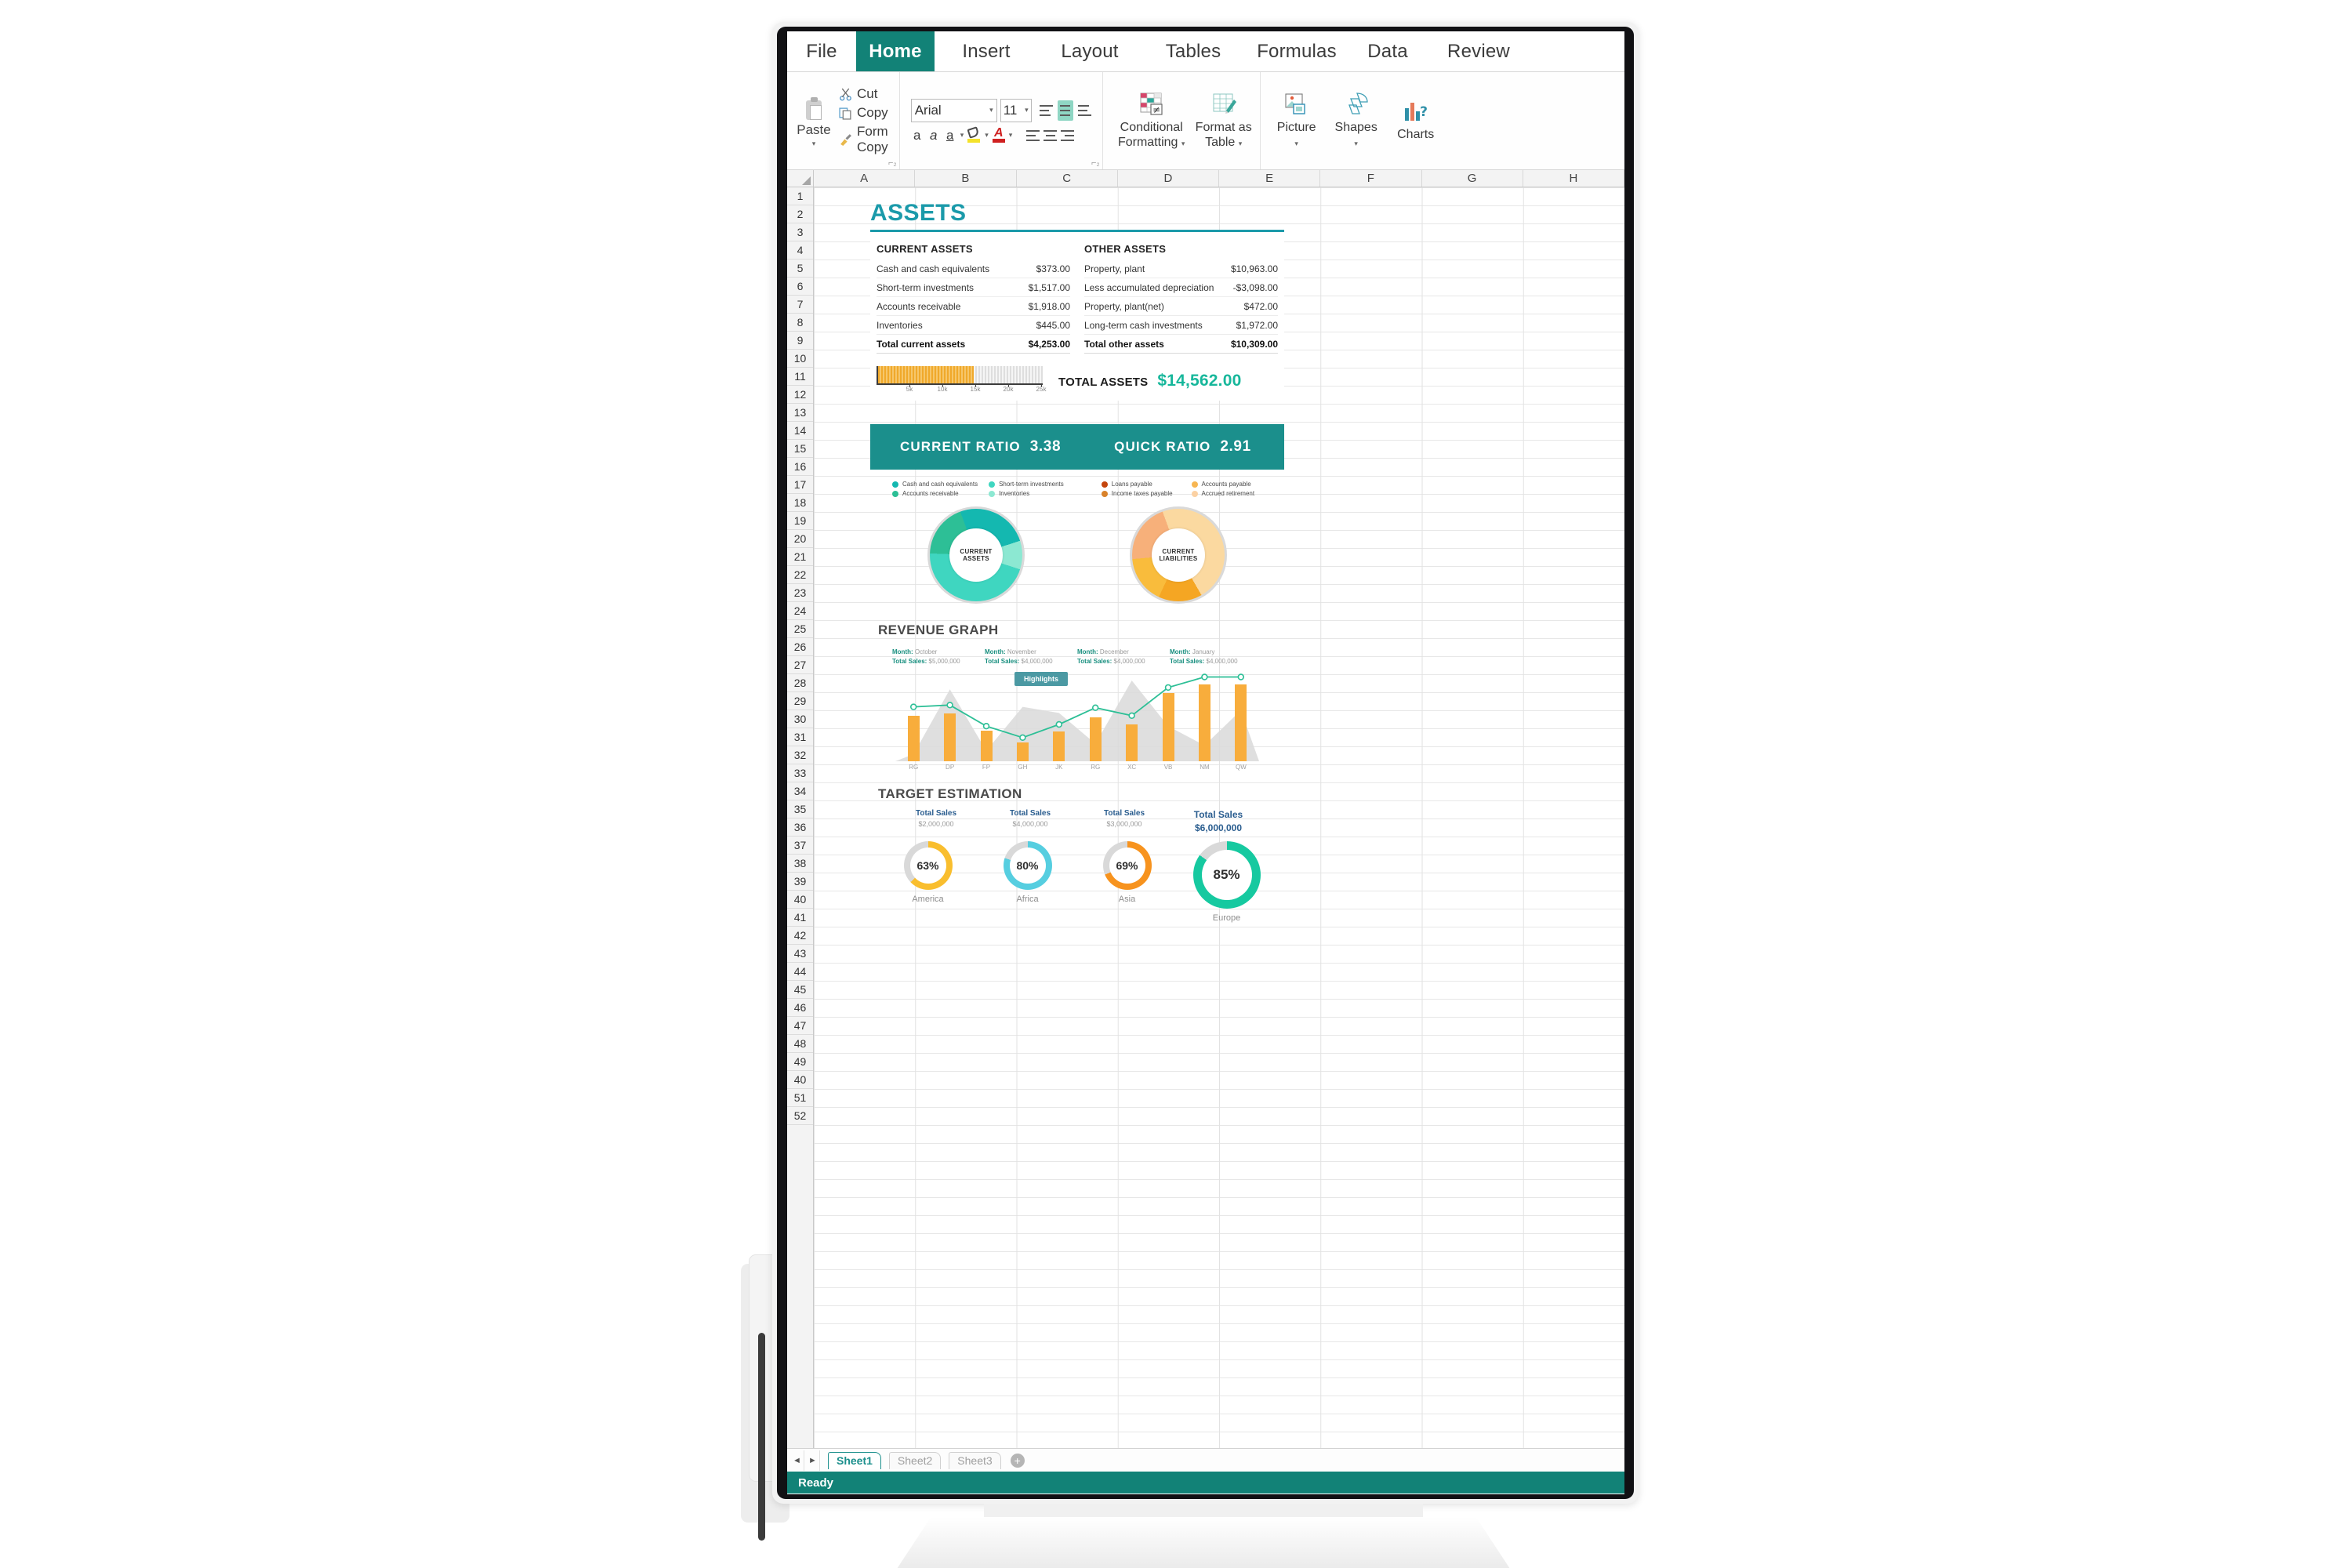  I want to click on row-header-45: 45, so click(800, 990).